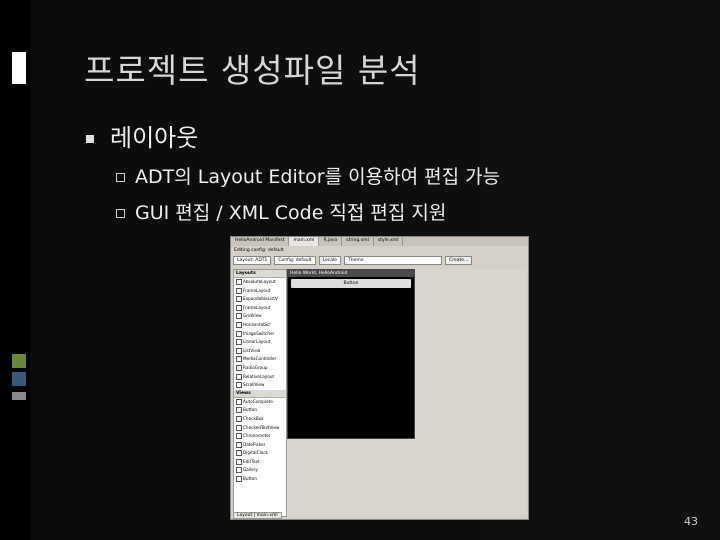 Image resolution: width=720 pixels, height=540 pixels. What do you see at coordinates (260, 470) in the screenshot?
I see `palette-views-item: Gallery` at bounding box center [260, 470].